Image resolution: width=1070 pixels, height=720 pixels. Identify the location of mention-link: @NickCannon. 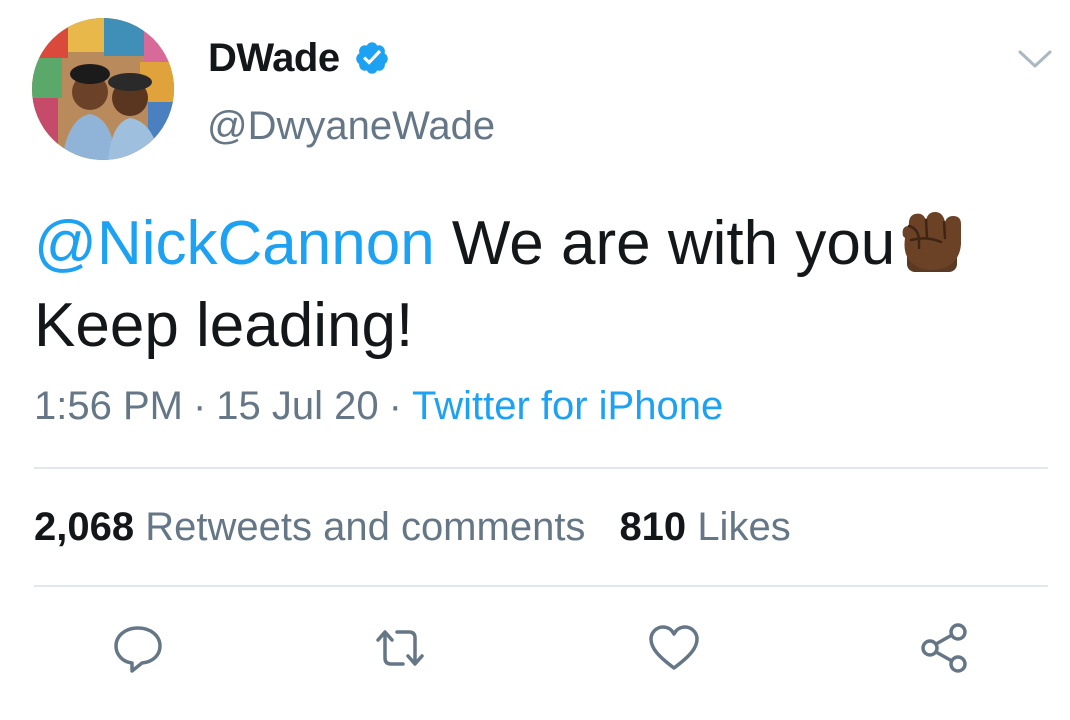
(234, 243).